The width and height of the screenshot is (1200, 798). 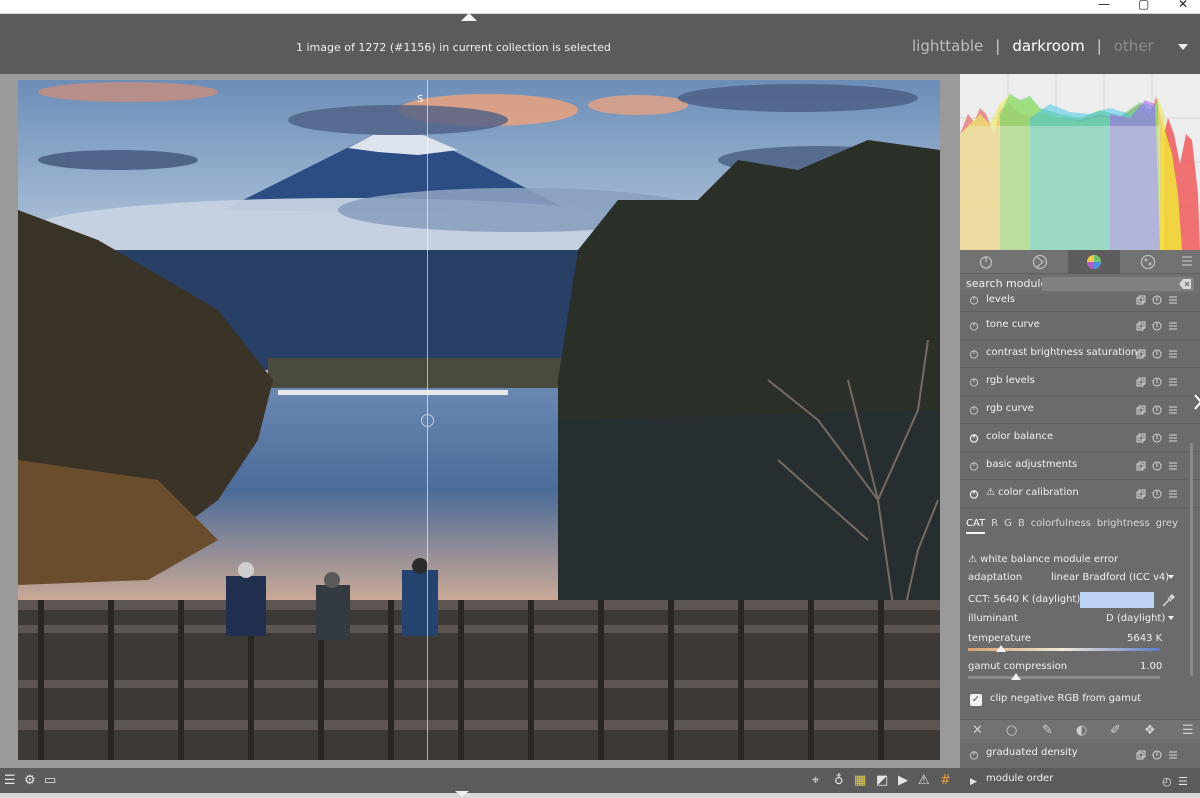 I want to click on hamburger-menu-icon, so click(x=1187, y=261).